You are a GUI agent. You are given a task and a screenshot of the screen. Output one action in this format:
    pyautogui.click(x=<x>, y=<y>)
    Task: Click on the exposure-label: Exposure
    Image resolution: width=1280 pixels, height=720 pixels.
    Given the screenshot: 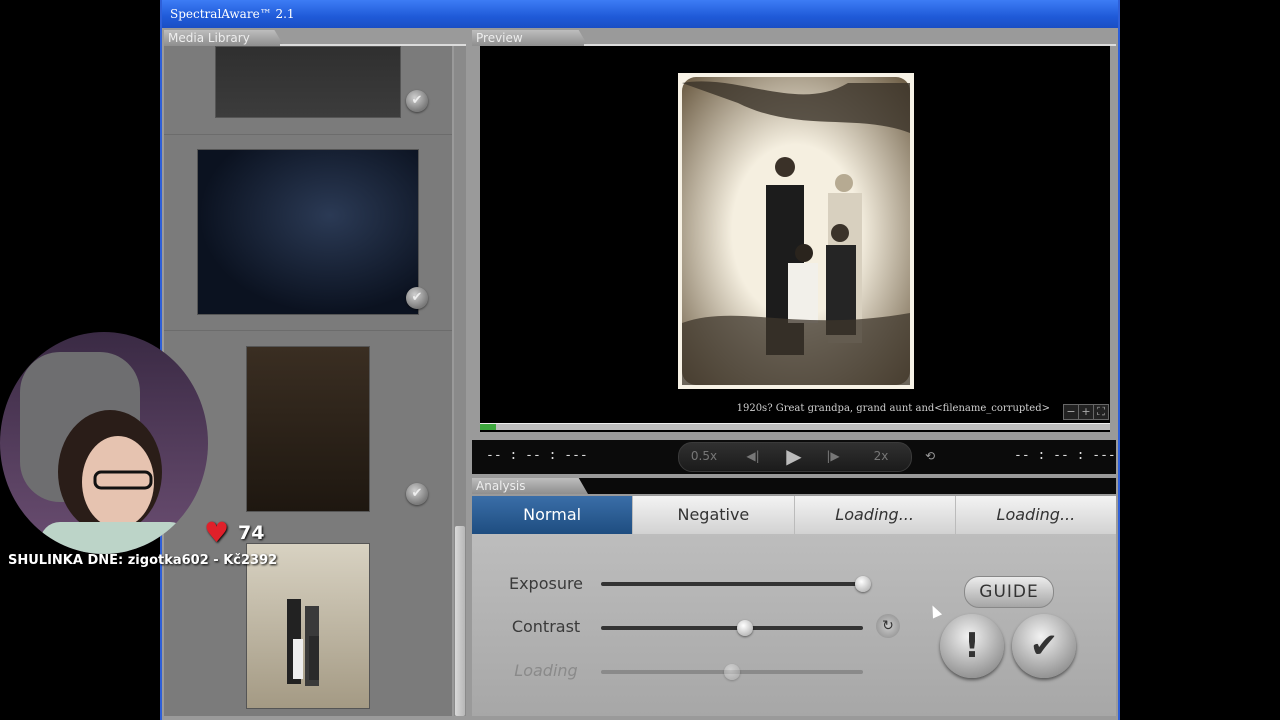 What is the action you would take?
    pyautogui.click(x=546, y=583)
    